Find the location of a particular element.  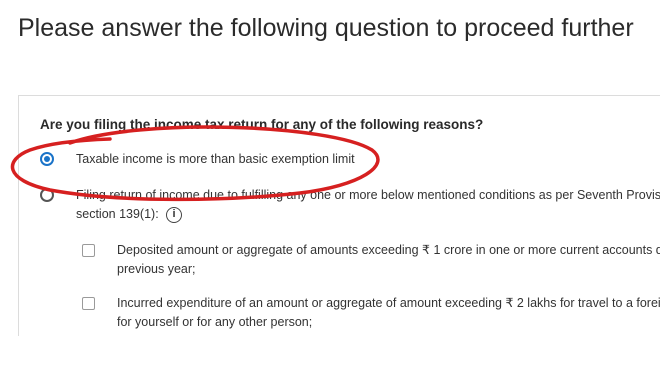

highlight-ellipse is located at coordinates (195, 163).